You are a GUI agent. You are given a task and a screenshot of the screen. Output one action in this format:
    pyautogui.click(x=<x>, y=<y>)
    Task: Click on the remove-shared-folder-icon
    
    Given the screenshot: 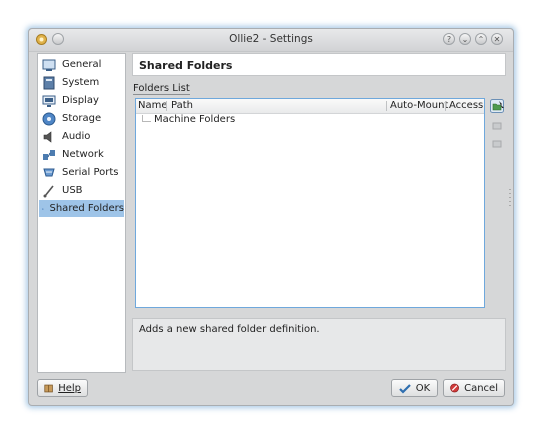 What is the action you would take?
    pyautogui.click(x=497, y=144)
    